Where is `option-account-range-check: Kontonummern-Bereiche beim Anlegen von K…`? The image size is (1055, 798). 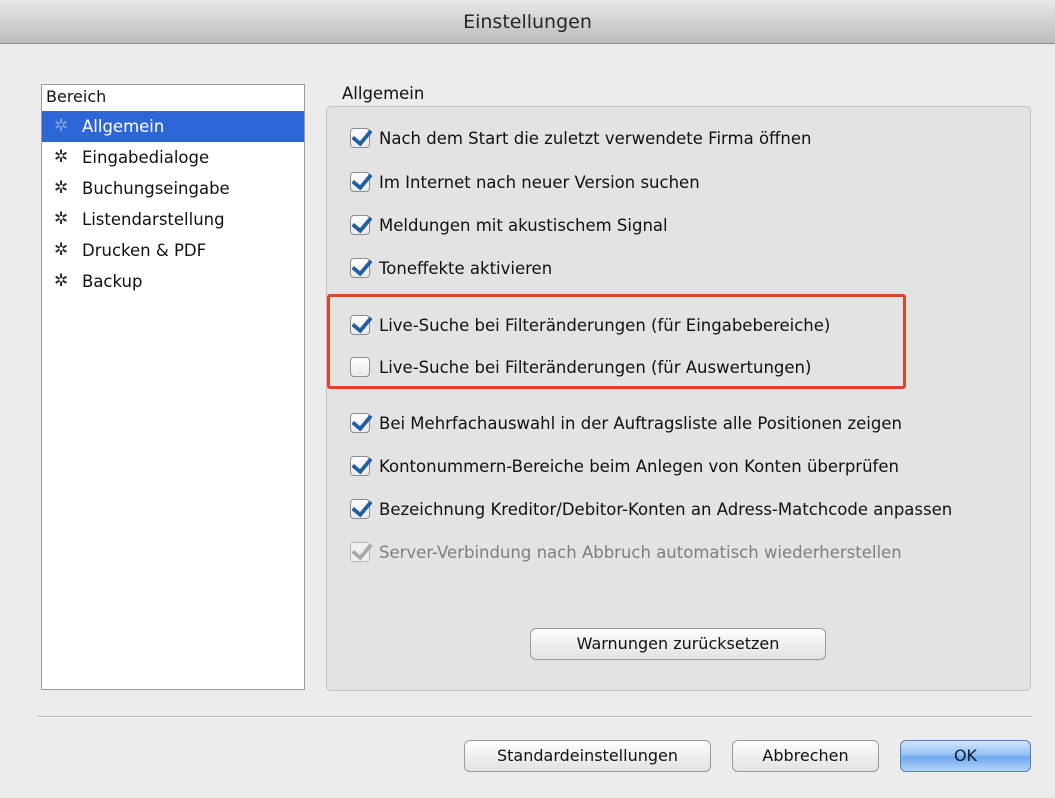
option-account-range-check: Kontonummern-Bereiche beim Anlegen von K… is located at coordinates (624, 466).